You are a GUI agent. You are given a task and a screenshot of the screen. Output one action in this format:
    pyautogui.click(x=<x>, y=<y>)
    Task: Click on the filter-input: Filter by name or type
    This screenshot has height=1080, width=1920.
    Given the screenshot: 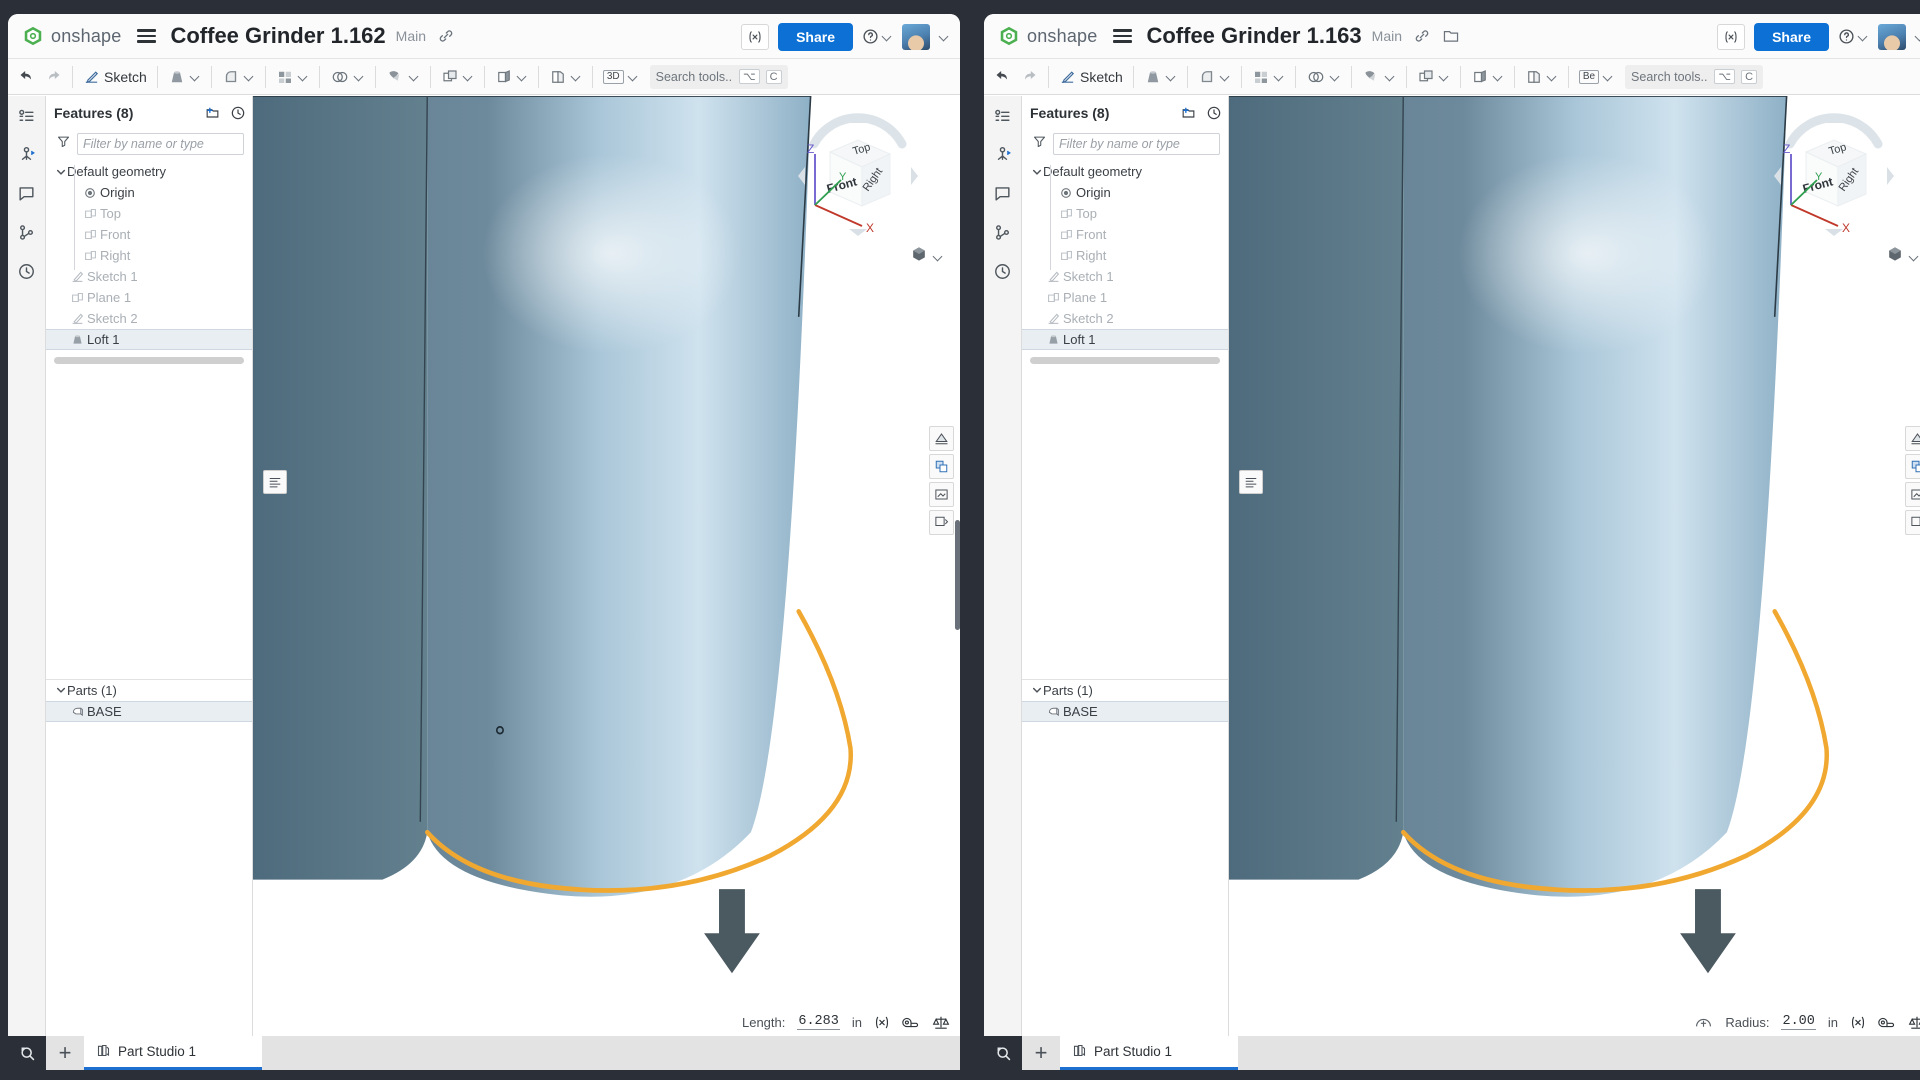 What is the action you would take?
    pyautogui.click(x=1136, y=144)
    